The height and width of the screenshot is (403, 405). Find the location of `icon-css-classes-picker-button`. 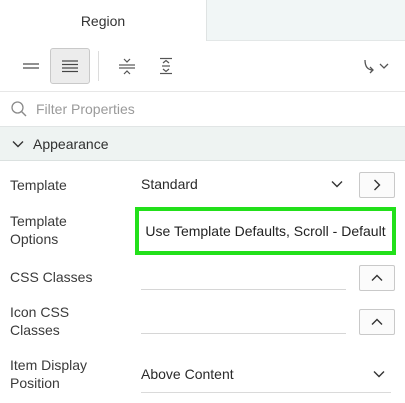

icon-css-classes-picker-button is located at coordinates (377, 322).